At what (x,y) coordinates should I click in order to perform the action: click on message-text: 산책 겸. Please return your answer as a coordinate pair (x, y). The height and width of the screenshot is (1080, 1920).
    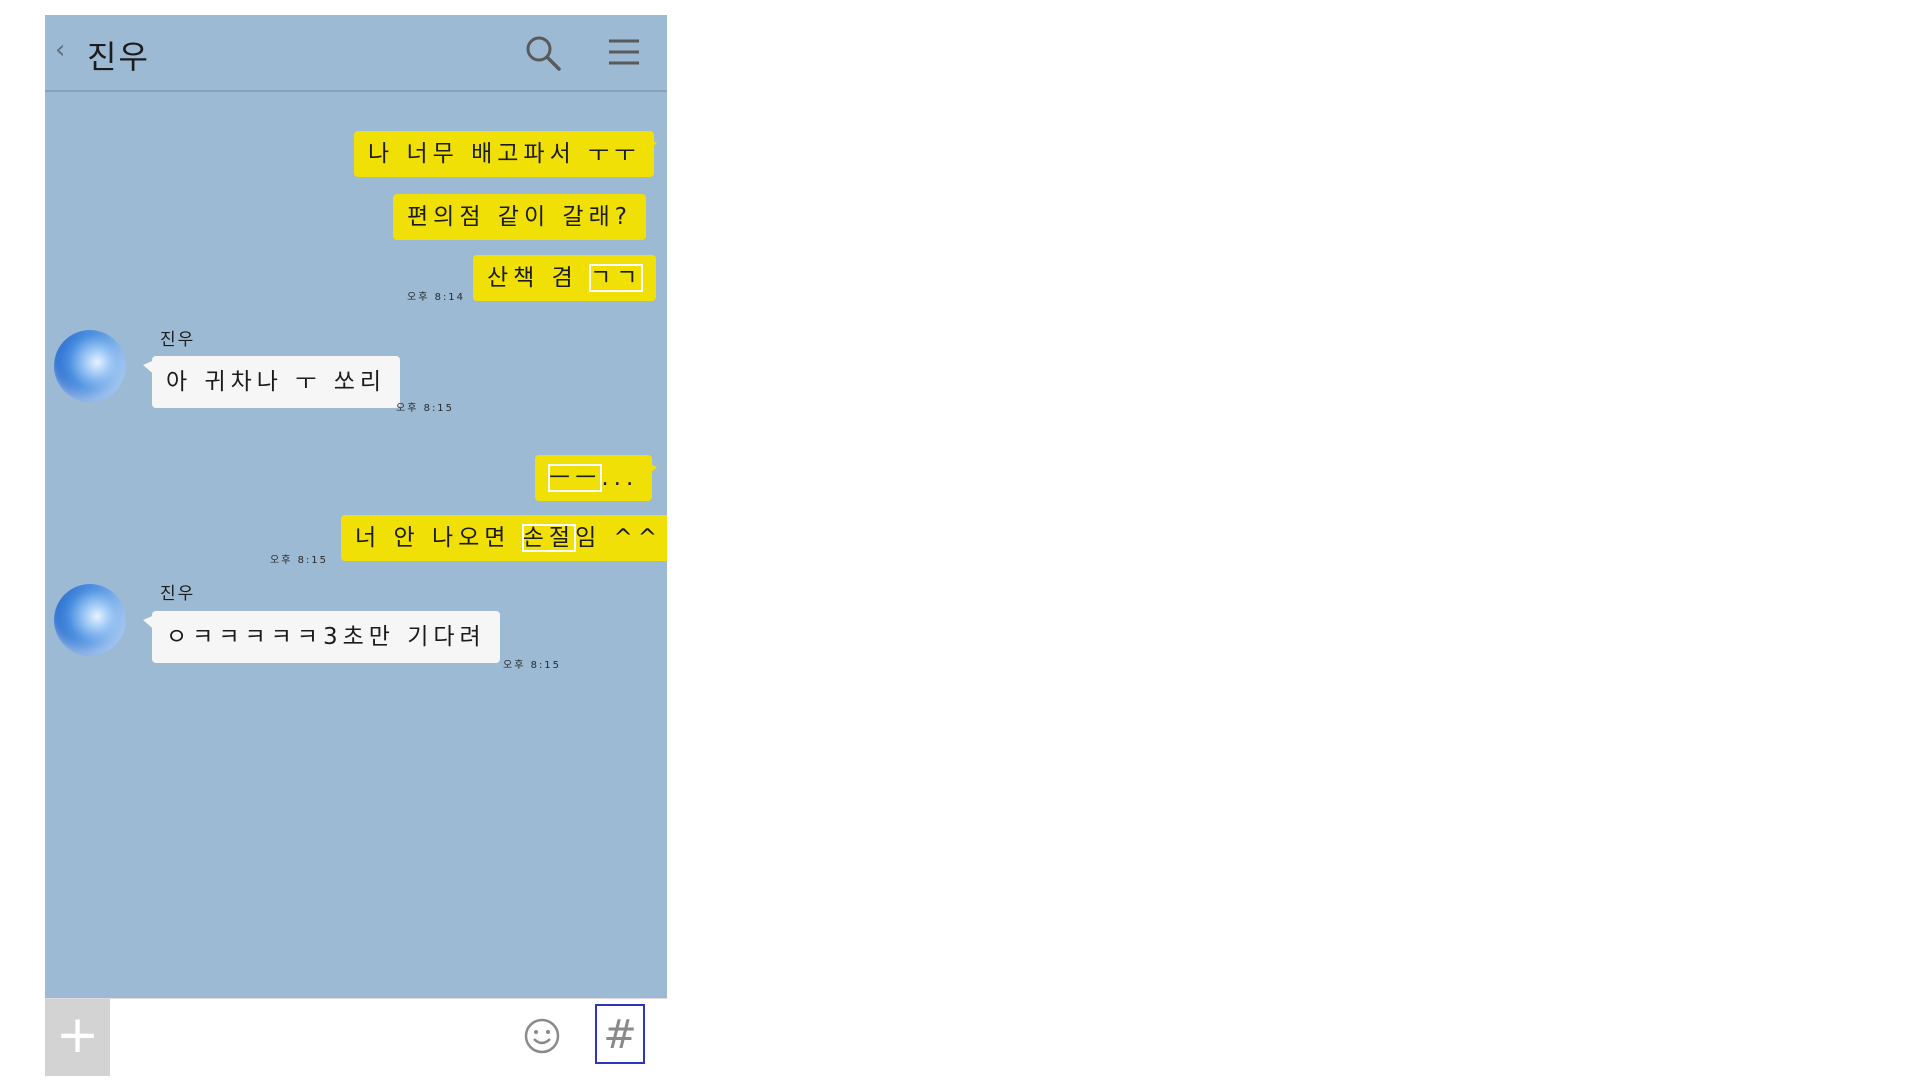
    Looking at the image, I should click on (539, 278).